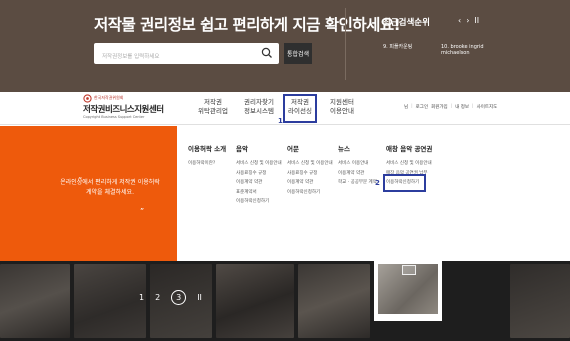 Image resolution: width=570 pixels, height=341 pixels. Describe the element at coordinates (300, 108) in the screenshot. I see `highlight-box-licensing` at that location.